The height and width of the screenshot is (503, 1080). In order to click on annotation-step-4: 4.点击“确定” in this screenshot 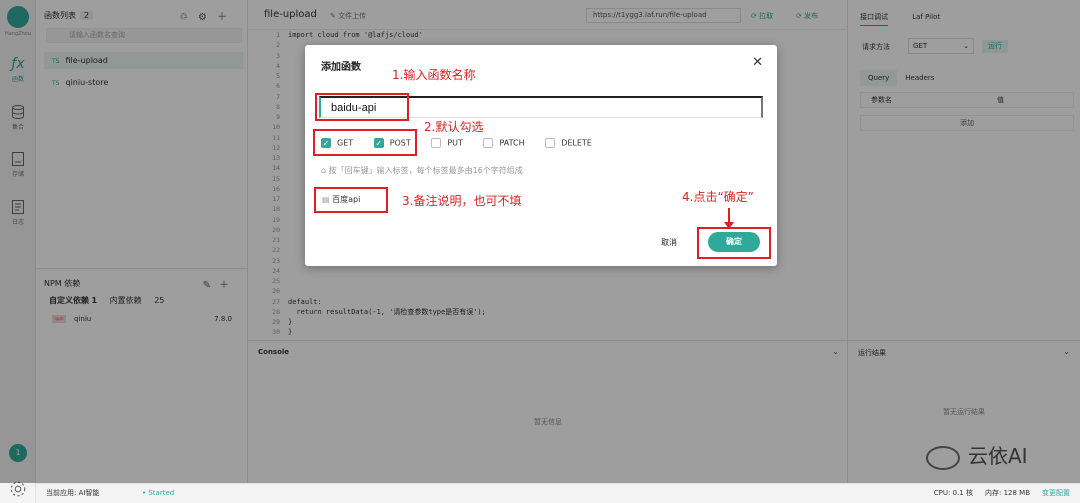, I will do `click(718, 197)`.